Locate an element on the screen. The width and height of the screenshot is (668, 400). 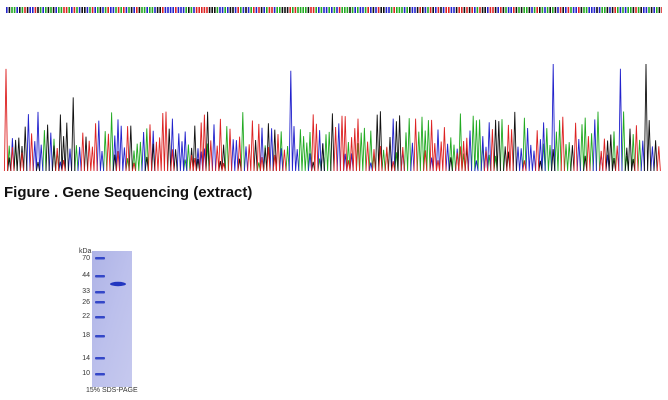
gel-background is located at coordinates (112, 319).